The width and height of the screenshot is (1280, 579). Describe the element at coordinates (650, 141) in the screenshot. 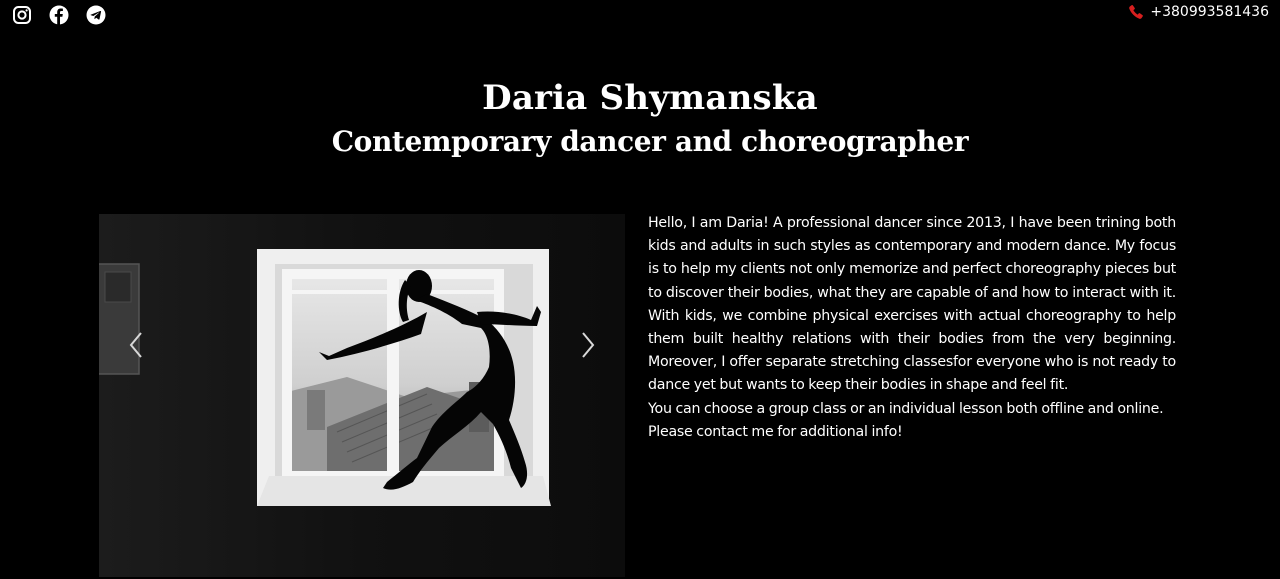

I see `page-subtitle: Contemporary dancer and choreographer` at that location.